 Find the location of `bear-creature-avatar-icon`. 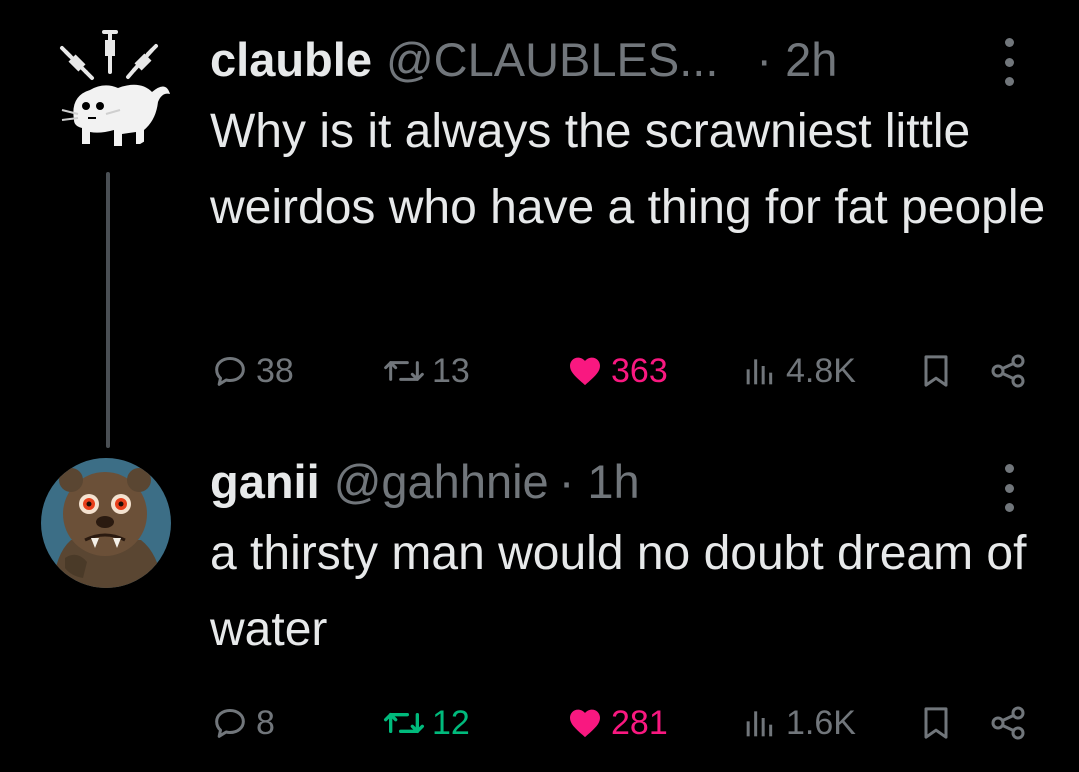

bear-creature-avatar-icon is located at coordinates (106, 523).